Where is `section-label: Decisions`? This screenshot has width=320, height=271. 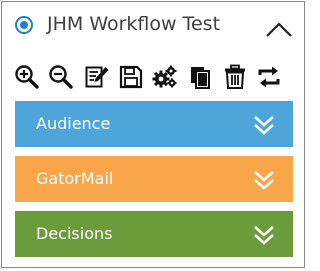
section-label: Decisions is located at coordinates (74, 233).